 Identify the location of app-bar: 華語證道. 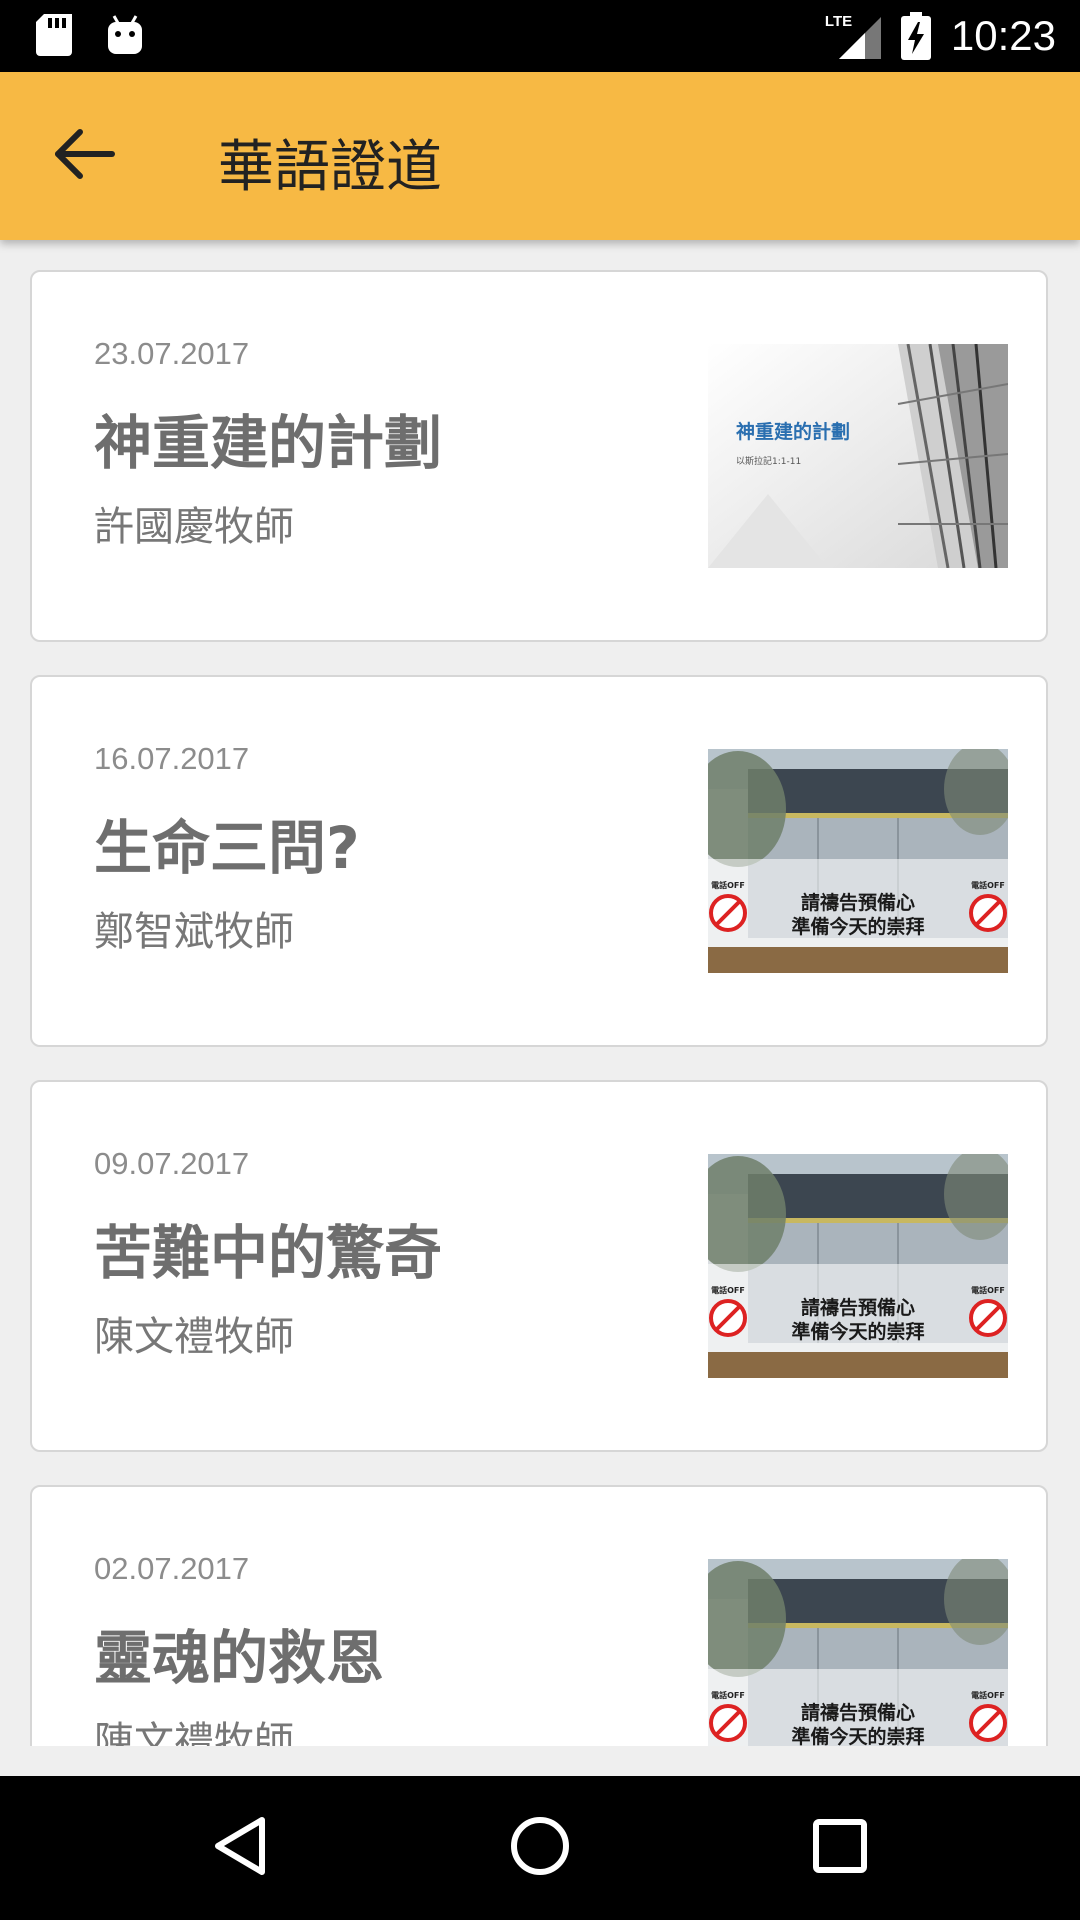
(540, 156).